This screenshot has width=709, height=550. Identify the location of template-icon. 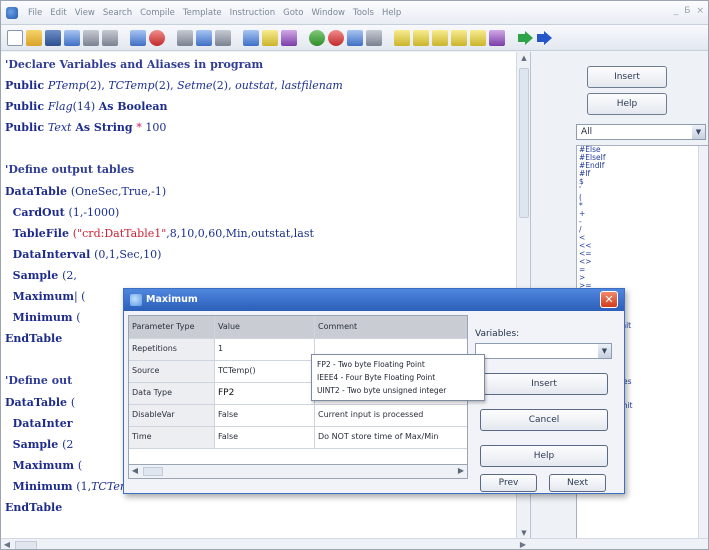
(223, 37).